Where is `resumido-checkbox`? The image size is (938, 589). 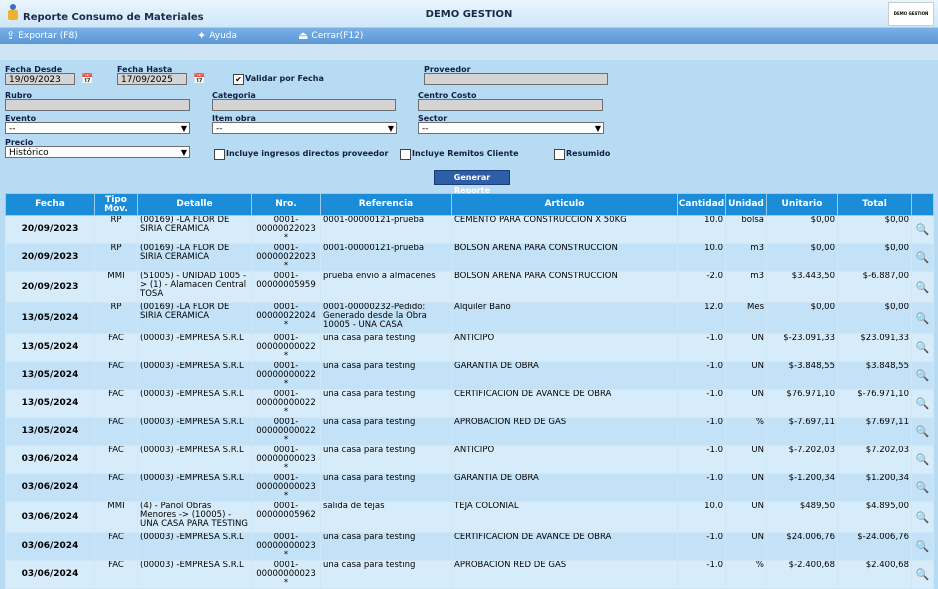 resumido-checkbox is located at coordinates (559, 154).